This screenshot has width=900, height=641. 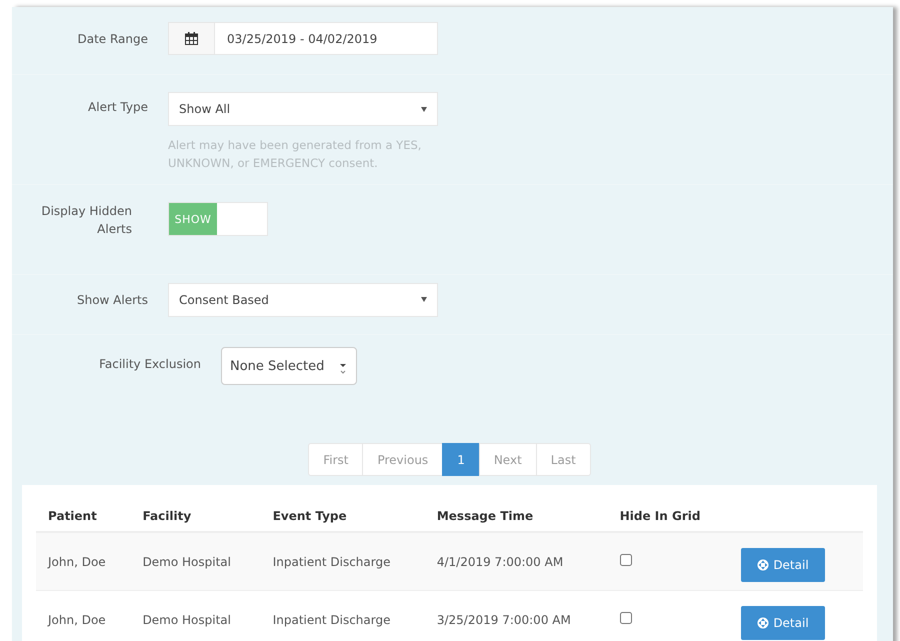 I want to click on page-button: 1, so click(x=461, y=459).